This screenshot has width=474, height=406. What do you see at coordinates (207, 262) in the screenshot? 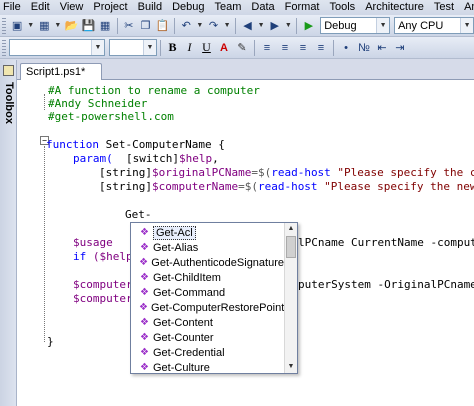
I see `completion-item-get-authenticodesignature: ❖ Get-AuthenticodeSignature` at bounding box center [207, 262].